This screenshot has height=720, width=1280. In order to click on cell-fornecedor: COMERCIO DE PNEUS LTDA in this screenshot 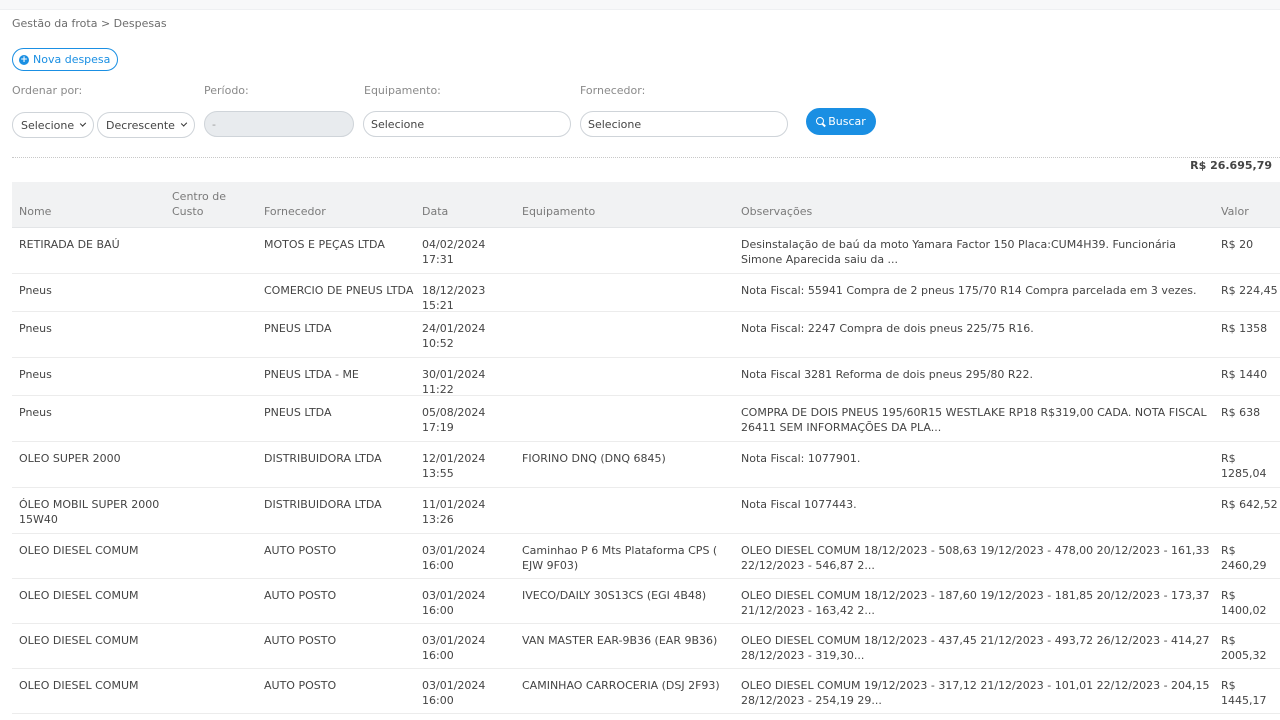, I will do `click(339, 290)`.